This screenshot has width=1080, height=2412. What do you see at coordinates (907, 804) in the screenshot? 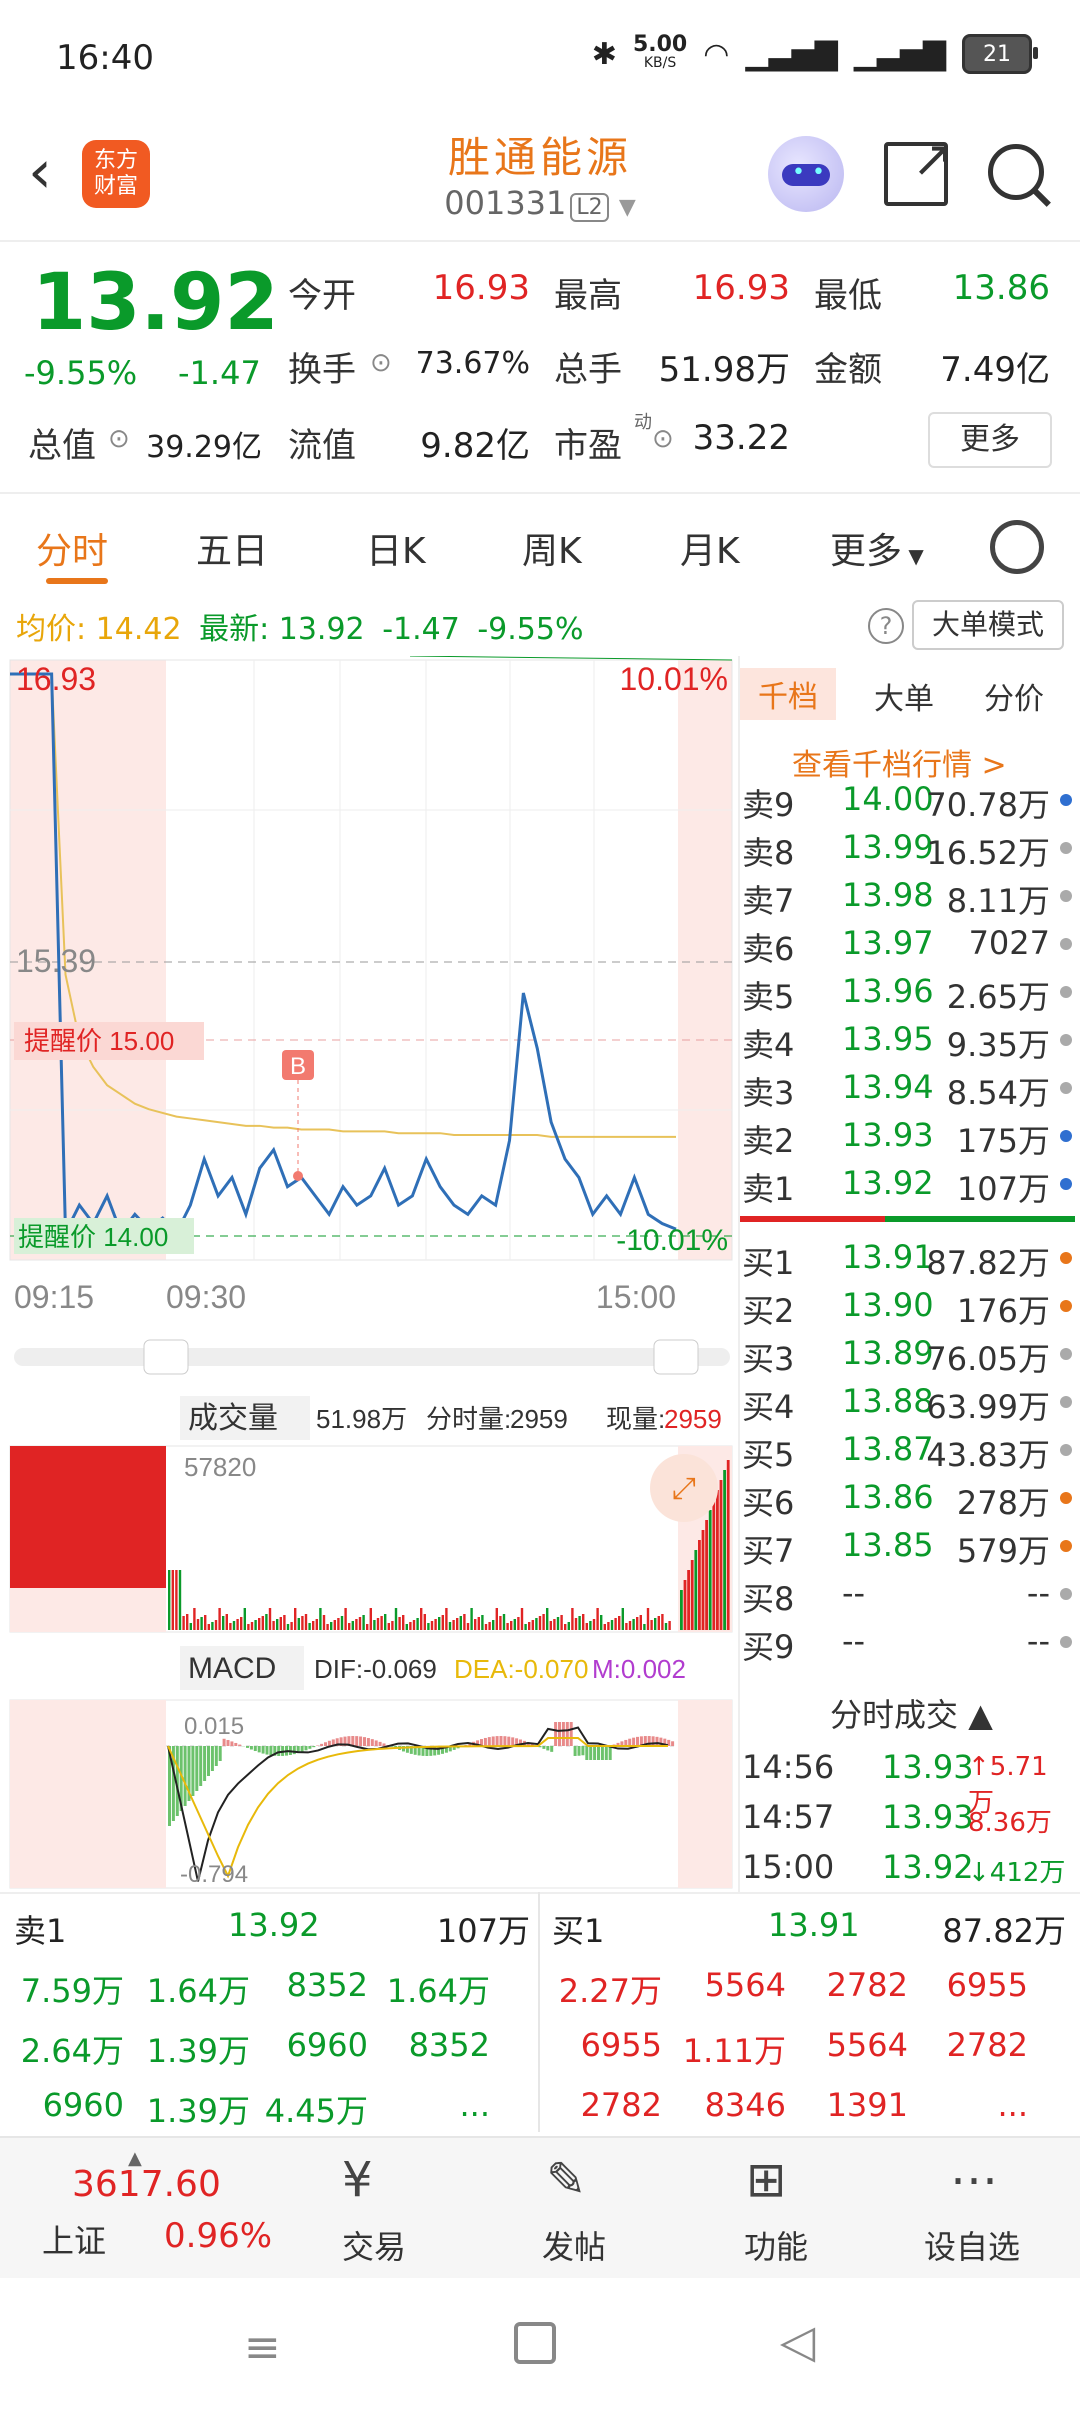
I see `ask-row: 卖9 14.00 70.78万` at bounding box center [907, 804].